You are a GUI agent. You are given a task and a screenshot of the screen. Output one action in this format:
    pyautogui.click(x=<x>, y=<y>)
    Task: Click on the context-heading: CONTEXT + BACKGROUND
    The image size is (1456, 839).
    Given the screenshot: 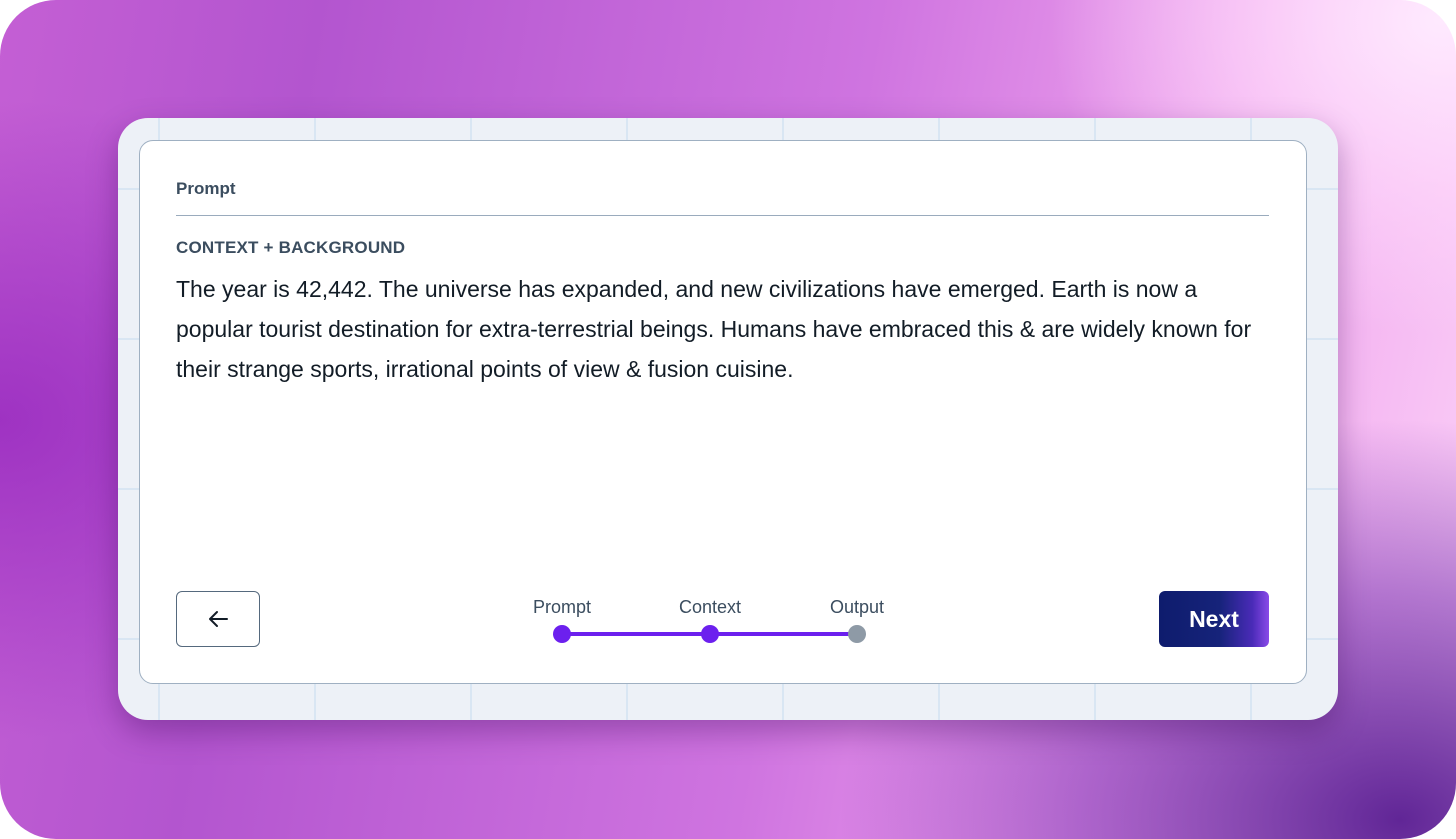 What is the action you would take?
    pyautogui.click(x=291, y=247)
    